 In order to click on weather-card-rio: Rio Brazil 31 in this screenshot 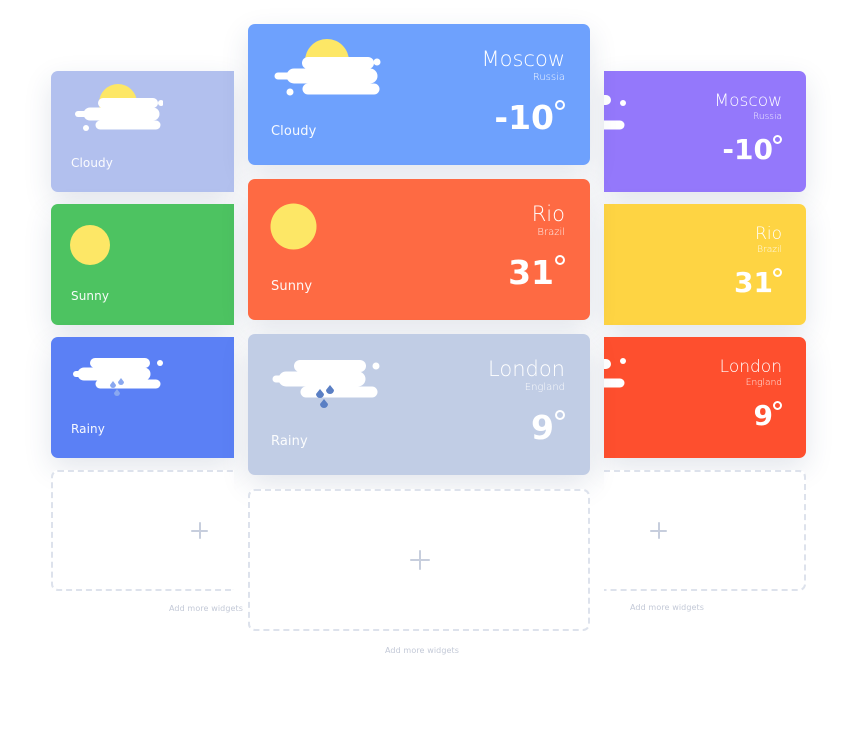, I will do `click(705, 264)`.